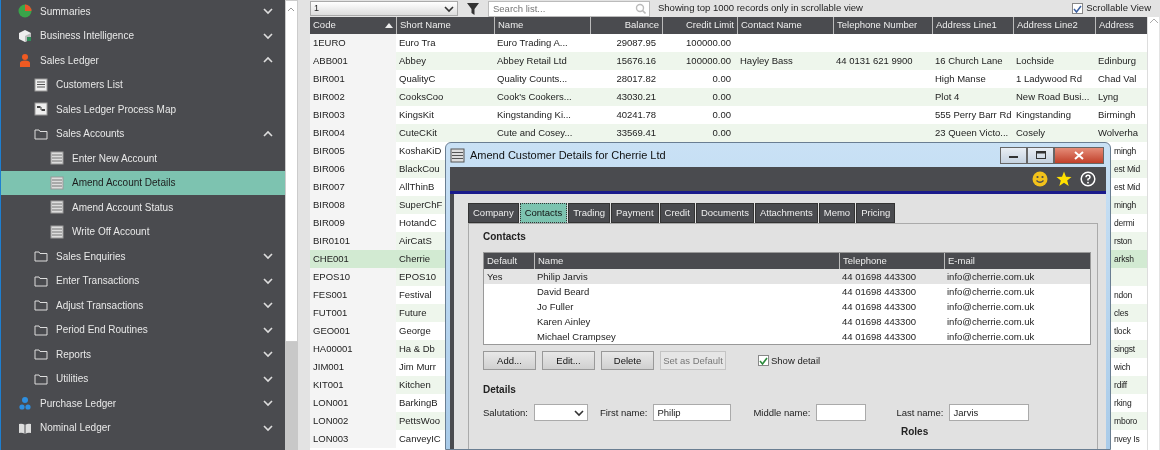  What do you see at coordinates (724, 213) in the screenshot?
I see `tab: Documents` at bounding box center [724, 213].